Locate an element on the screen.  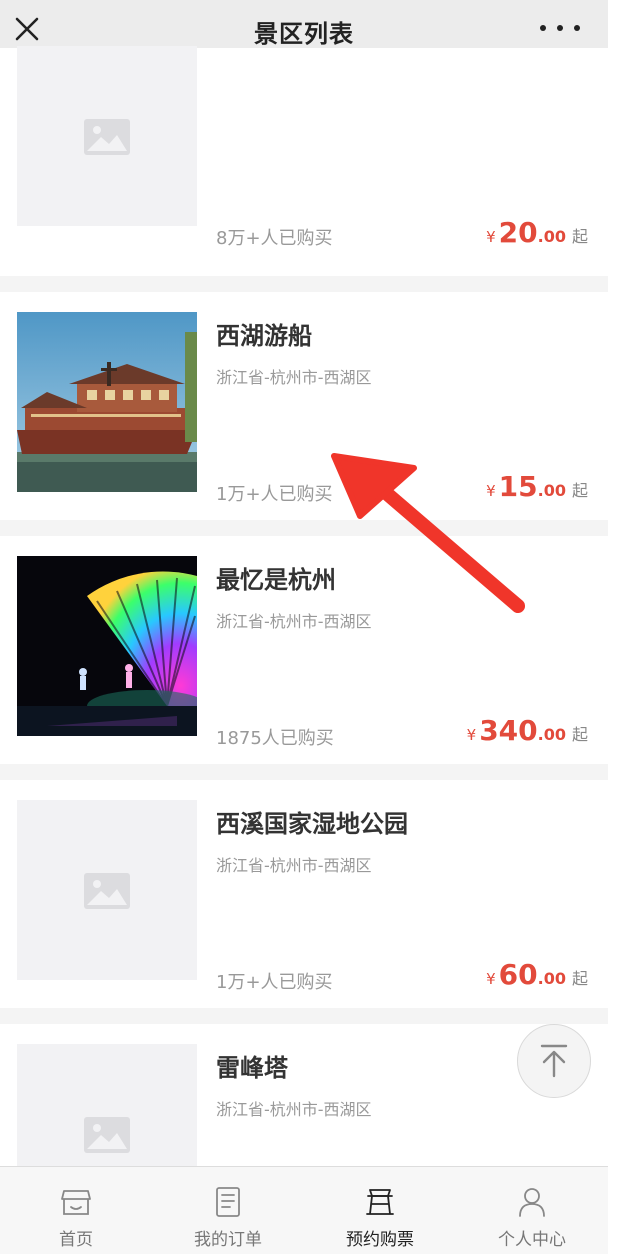
boat-photo is located at coordinates (107, 402).